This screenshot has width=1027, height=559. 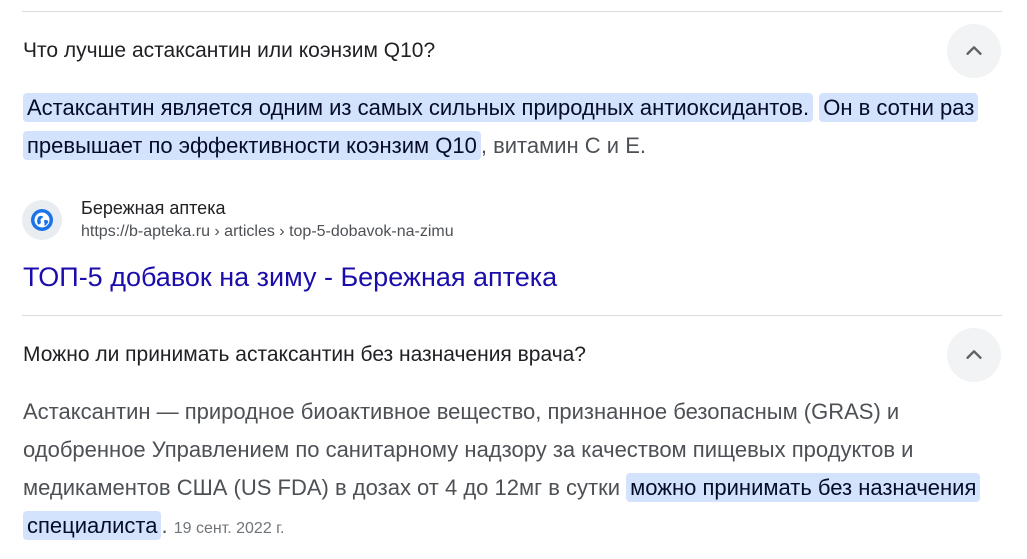 What do you see at coordinates (42, 220) in the screenshot?
I see `globe-icon` at bounding box center [42, 220].